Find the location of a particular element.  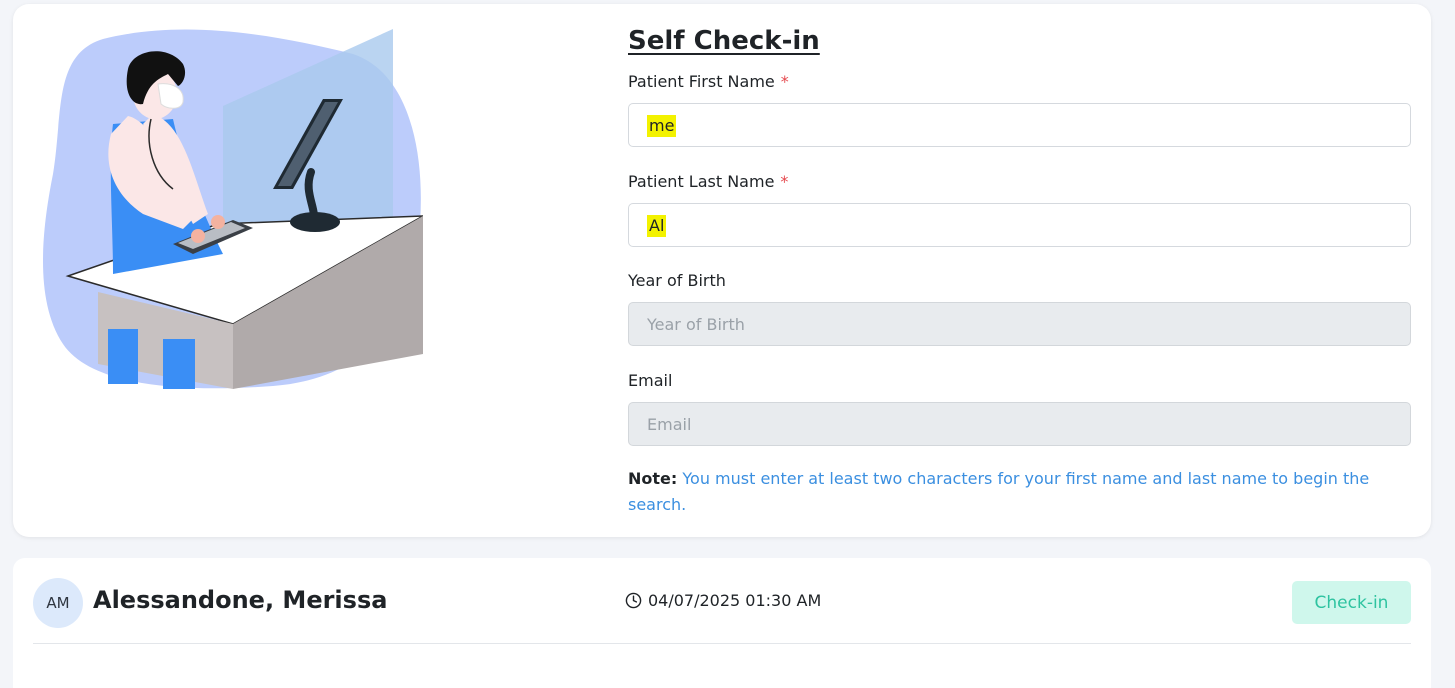

clock-icon is located at coordinates (633, 600).